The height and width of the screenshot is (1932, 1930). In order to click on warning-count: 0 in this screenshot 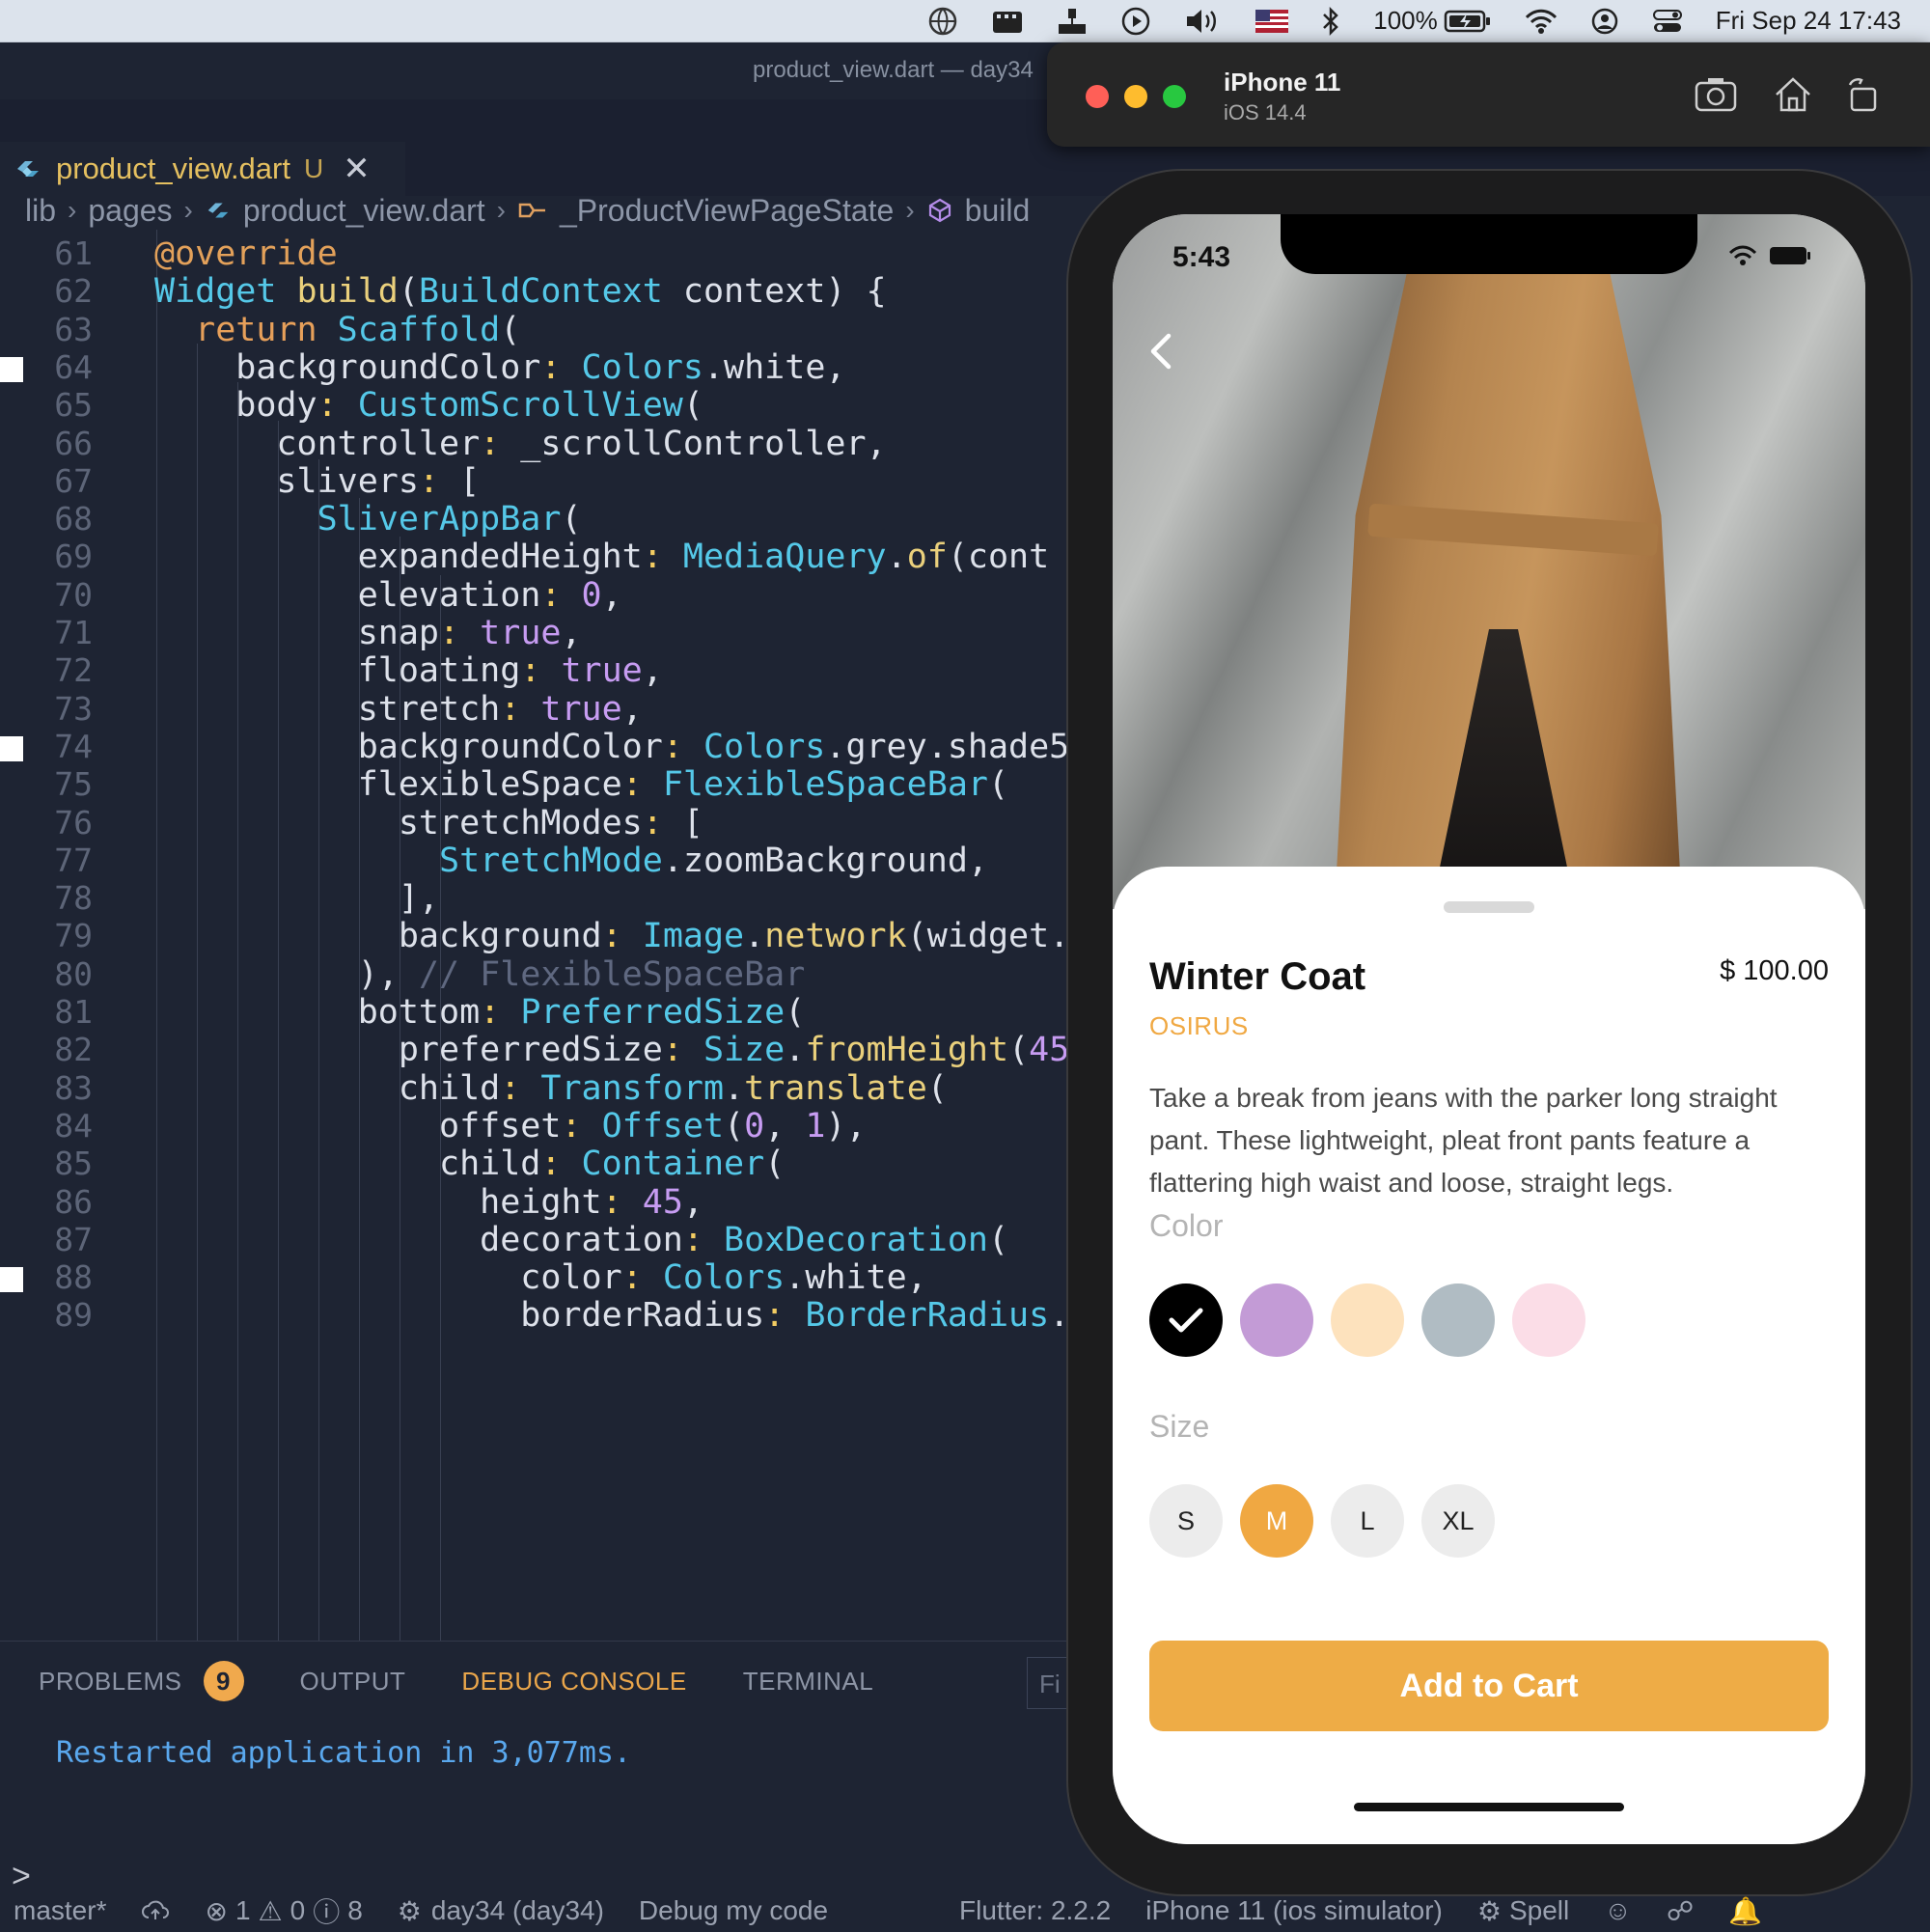, I will do `click(298, 1910)`.